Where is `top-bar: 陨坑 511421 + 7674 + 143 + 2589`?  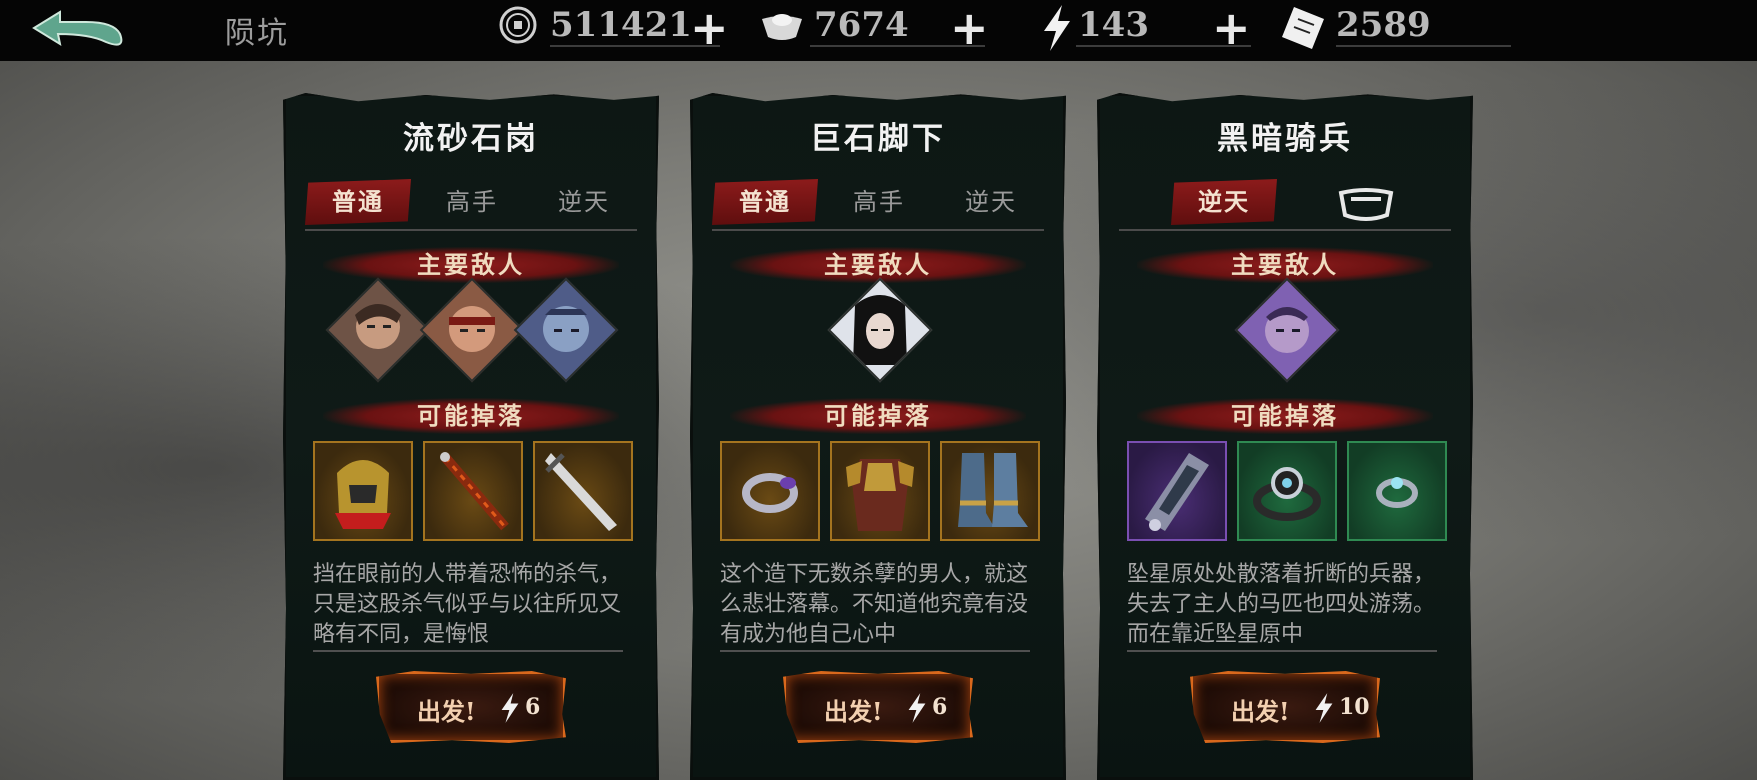
top-bar: 陨坑 511421 + 7674 + 143 + 2589 is located at coordinates (878, 30).